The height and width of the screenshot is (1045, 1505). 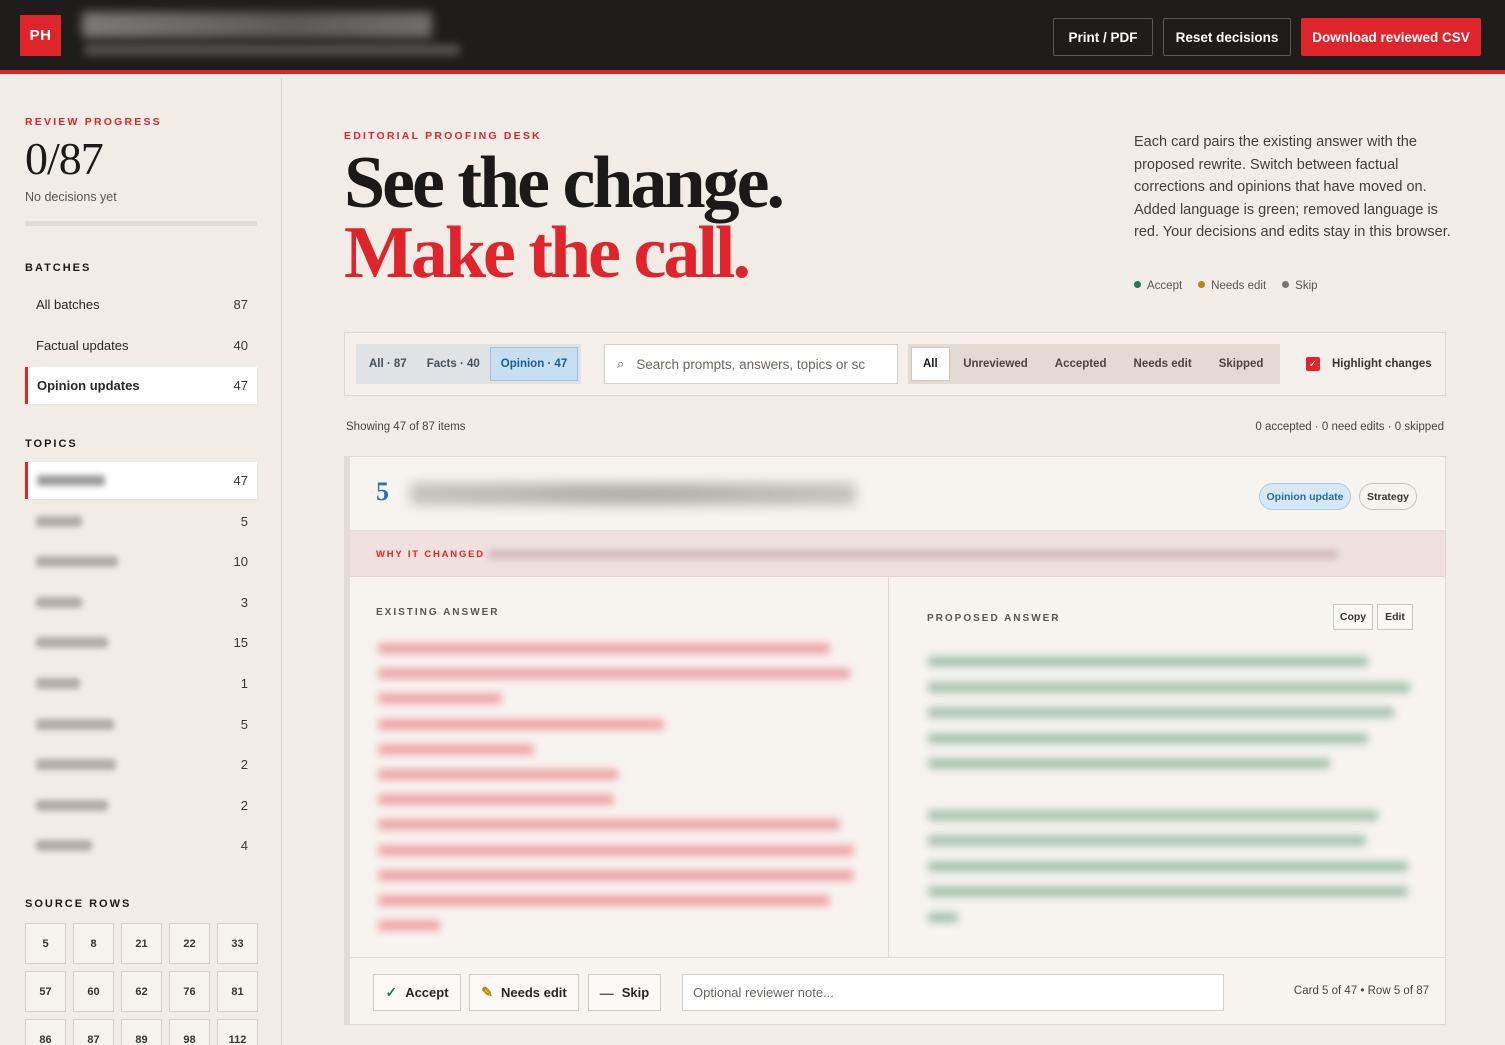 I want to click on batch-tabs: All · 87 Facts · 40 Opinion · 47, so click(x=469, y=364).